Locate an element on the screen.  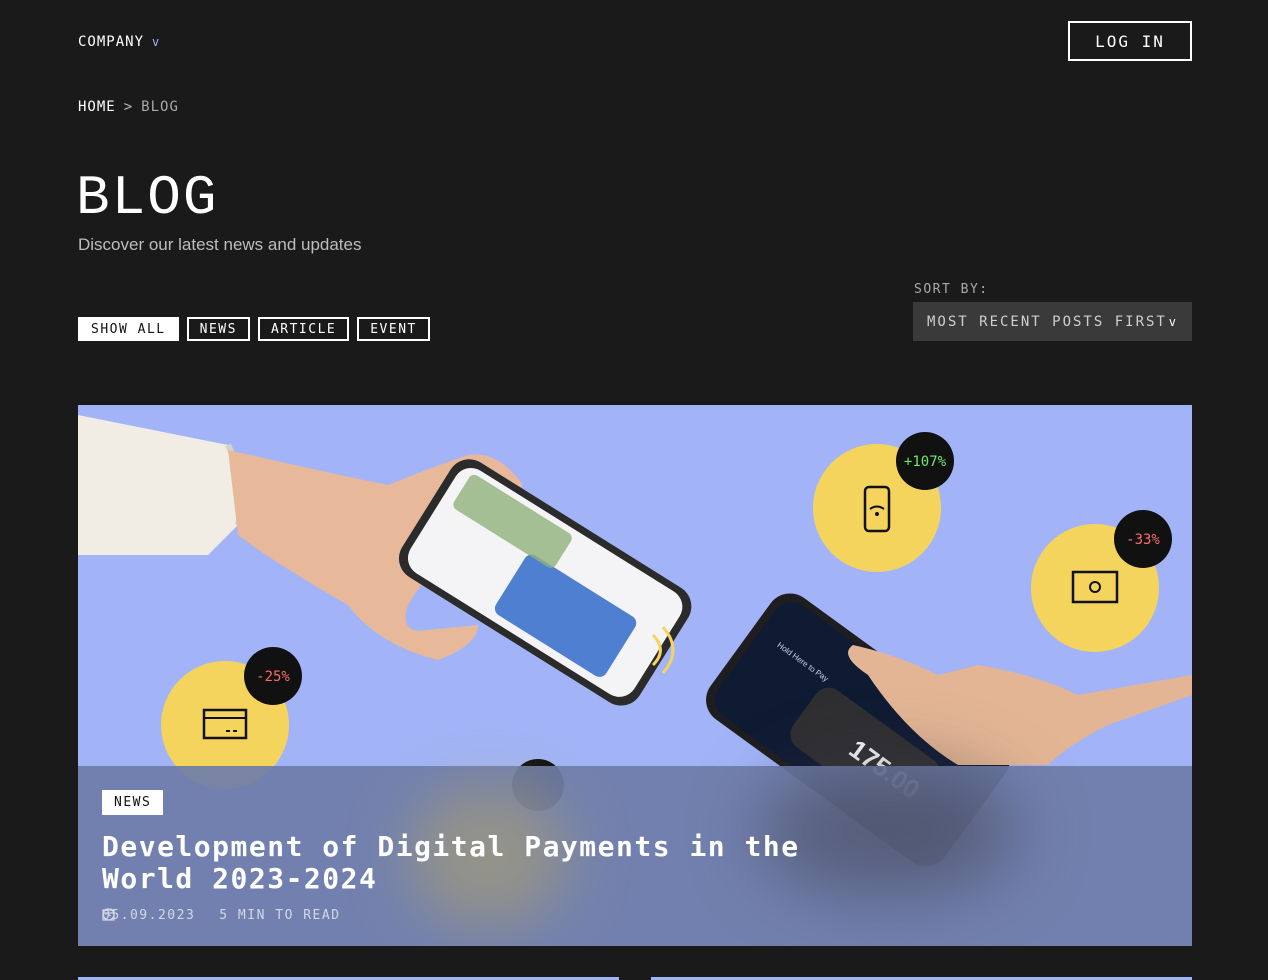
page-title: BLOG is located at coordinates (147, 198).